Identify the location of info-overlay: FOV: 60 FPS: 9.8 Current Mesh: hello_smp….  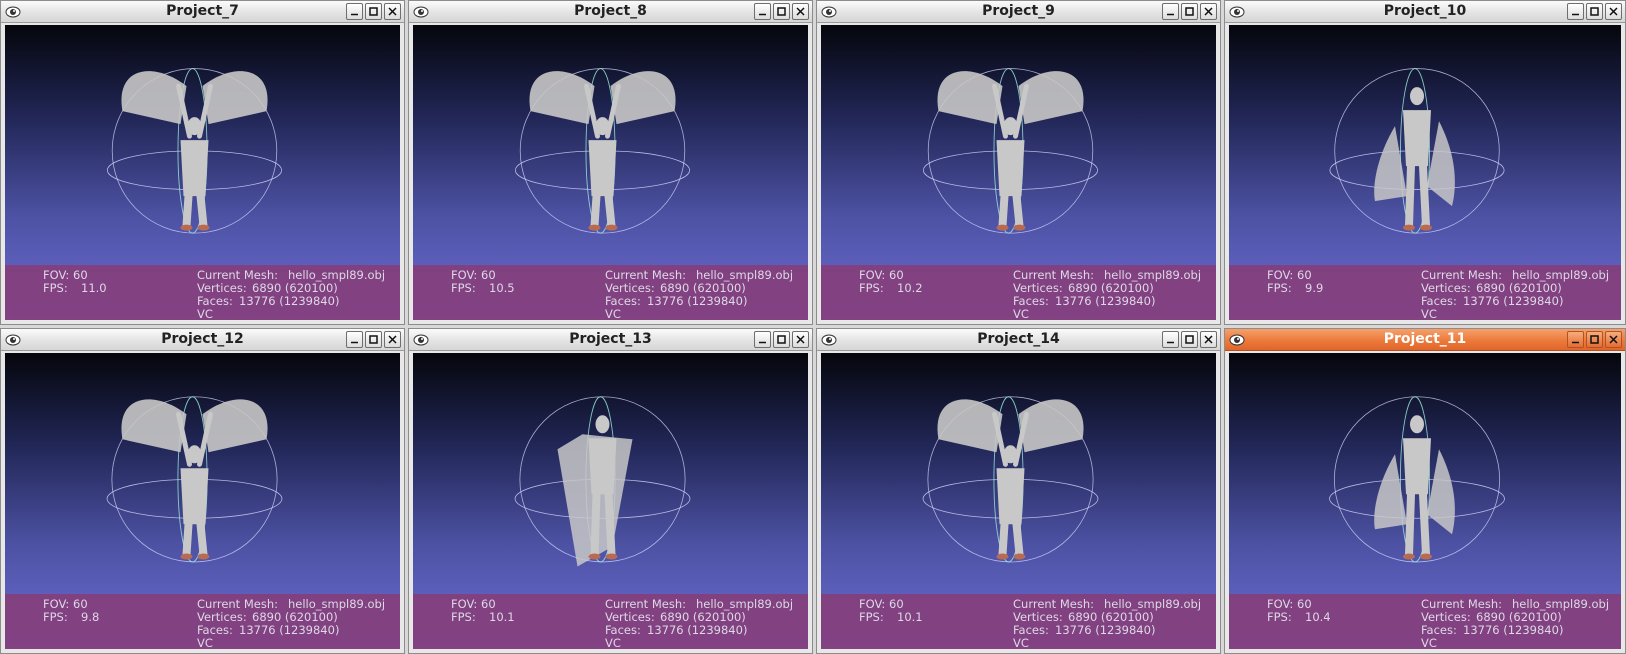
(202, 621).